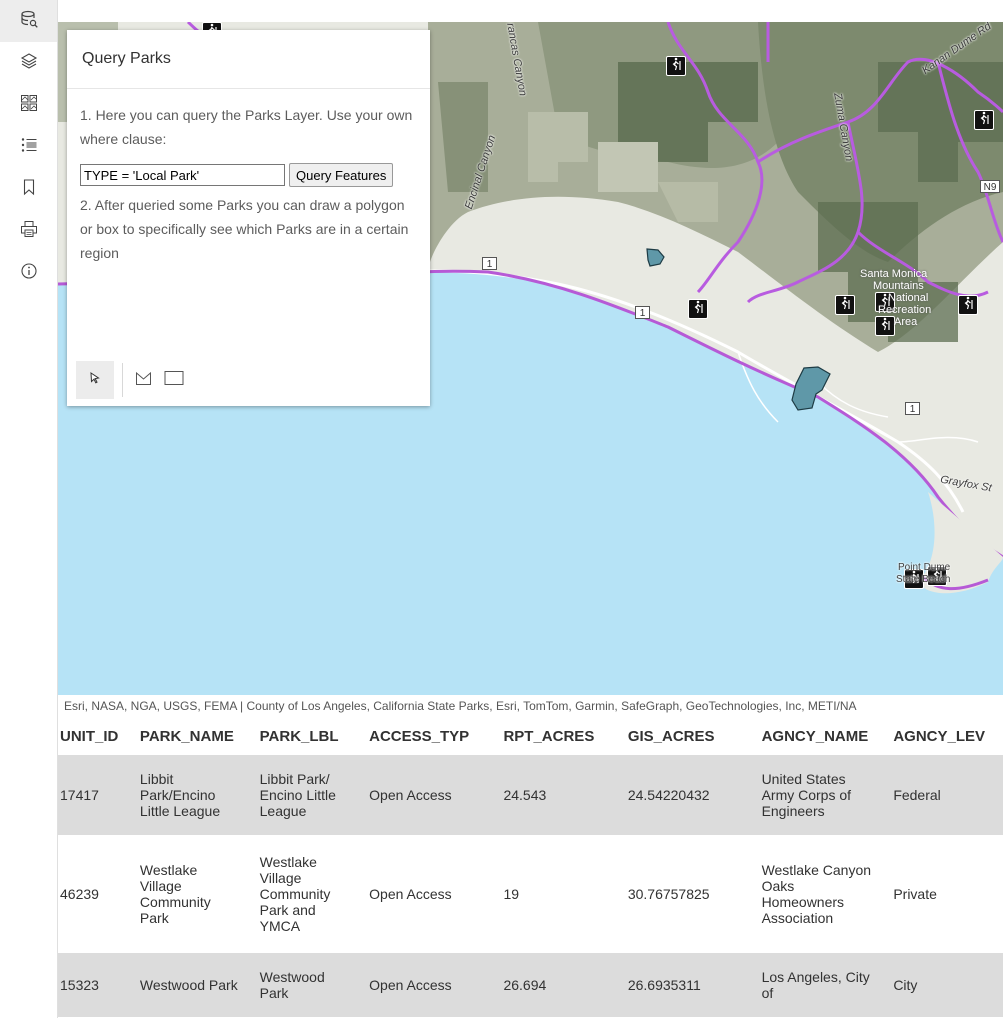 The width and height of the screenshot is (1003, 1018). What do you see at coordinates (684, 894) in the screenshot?
I see `table-cell: 30.76757825` at bounding box center [684, 894].